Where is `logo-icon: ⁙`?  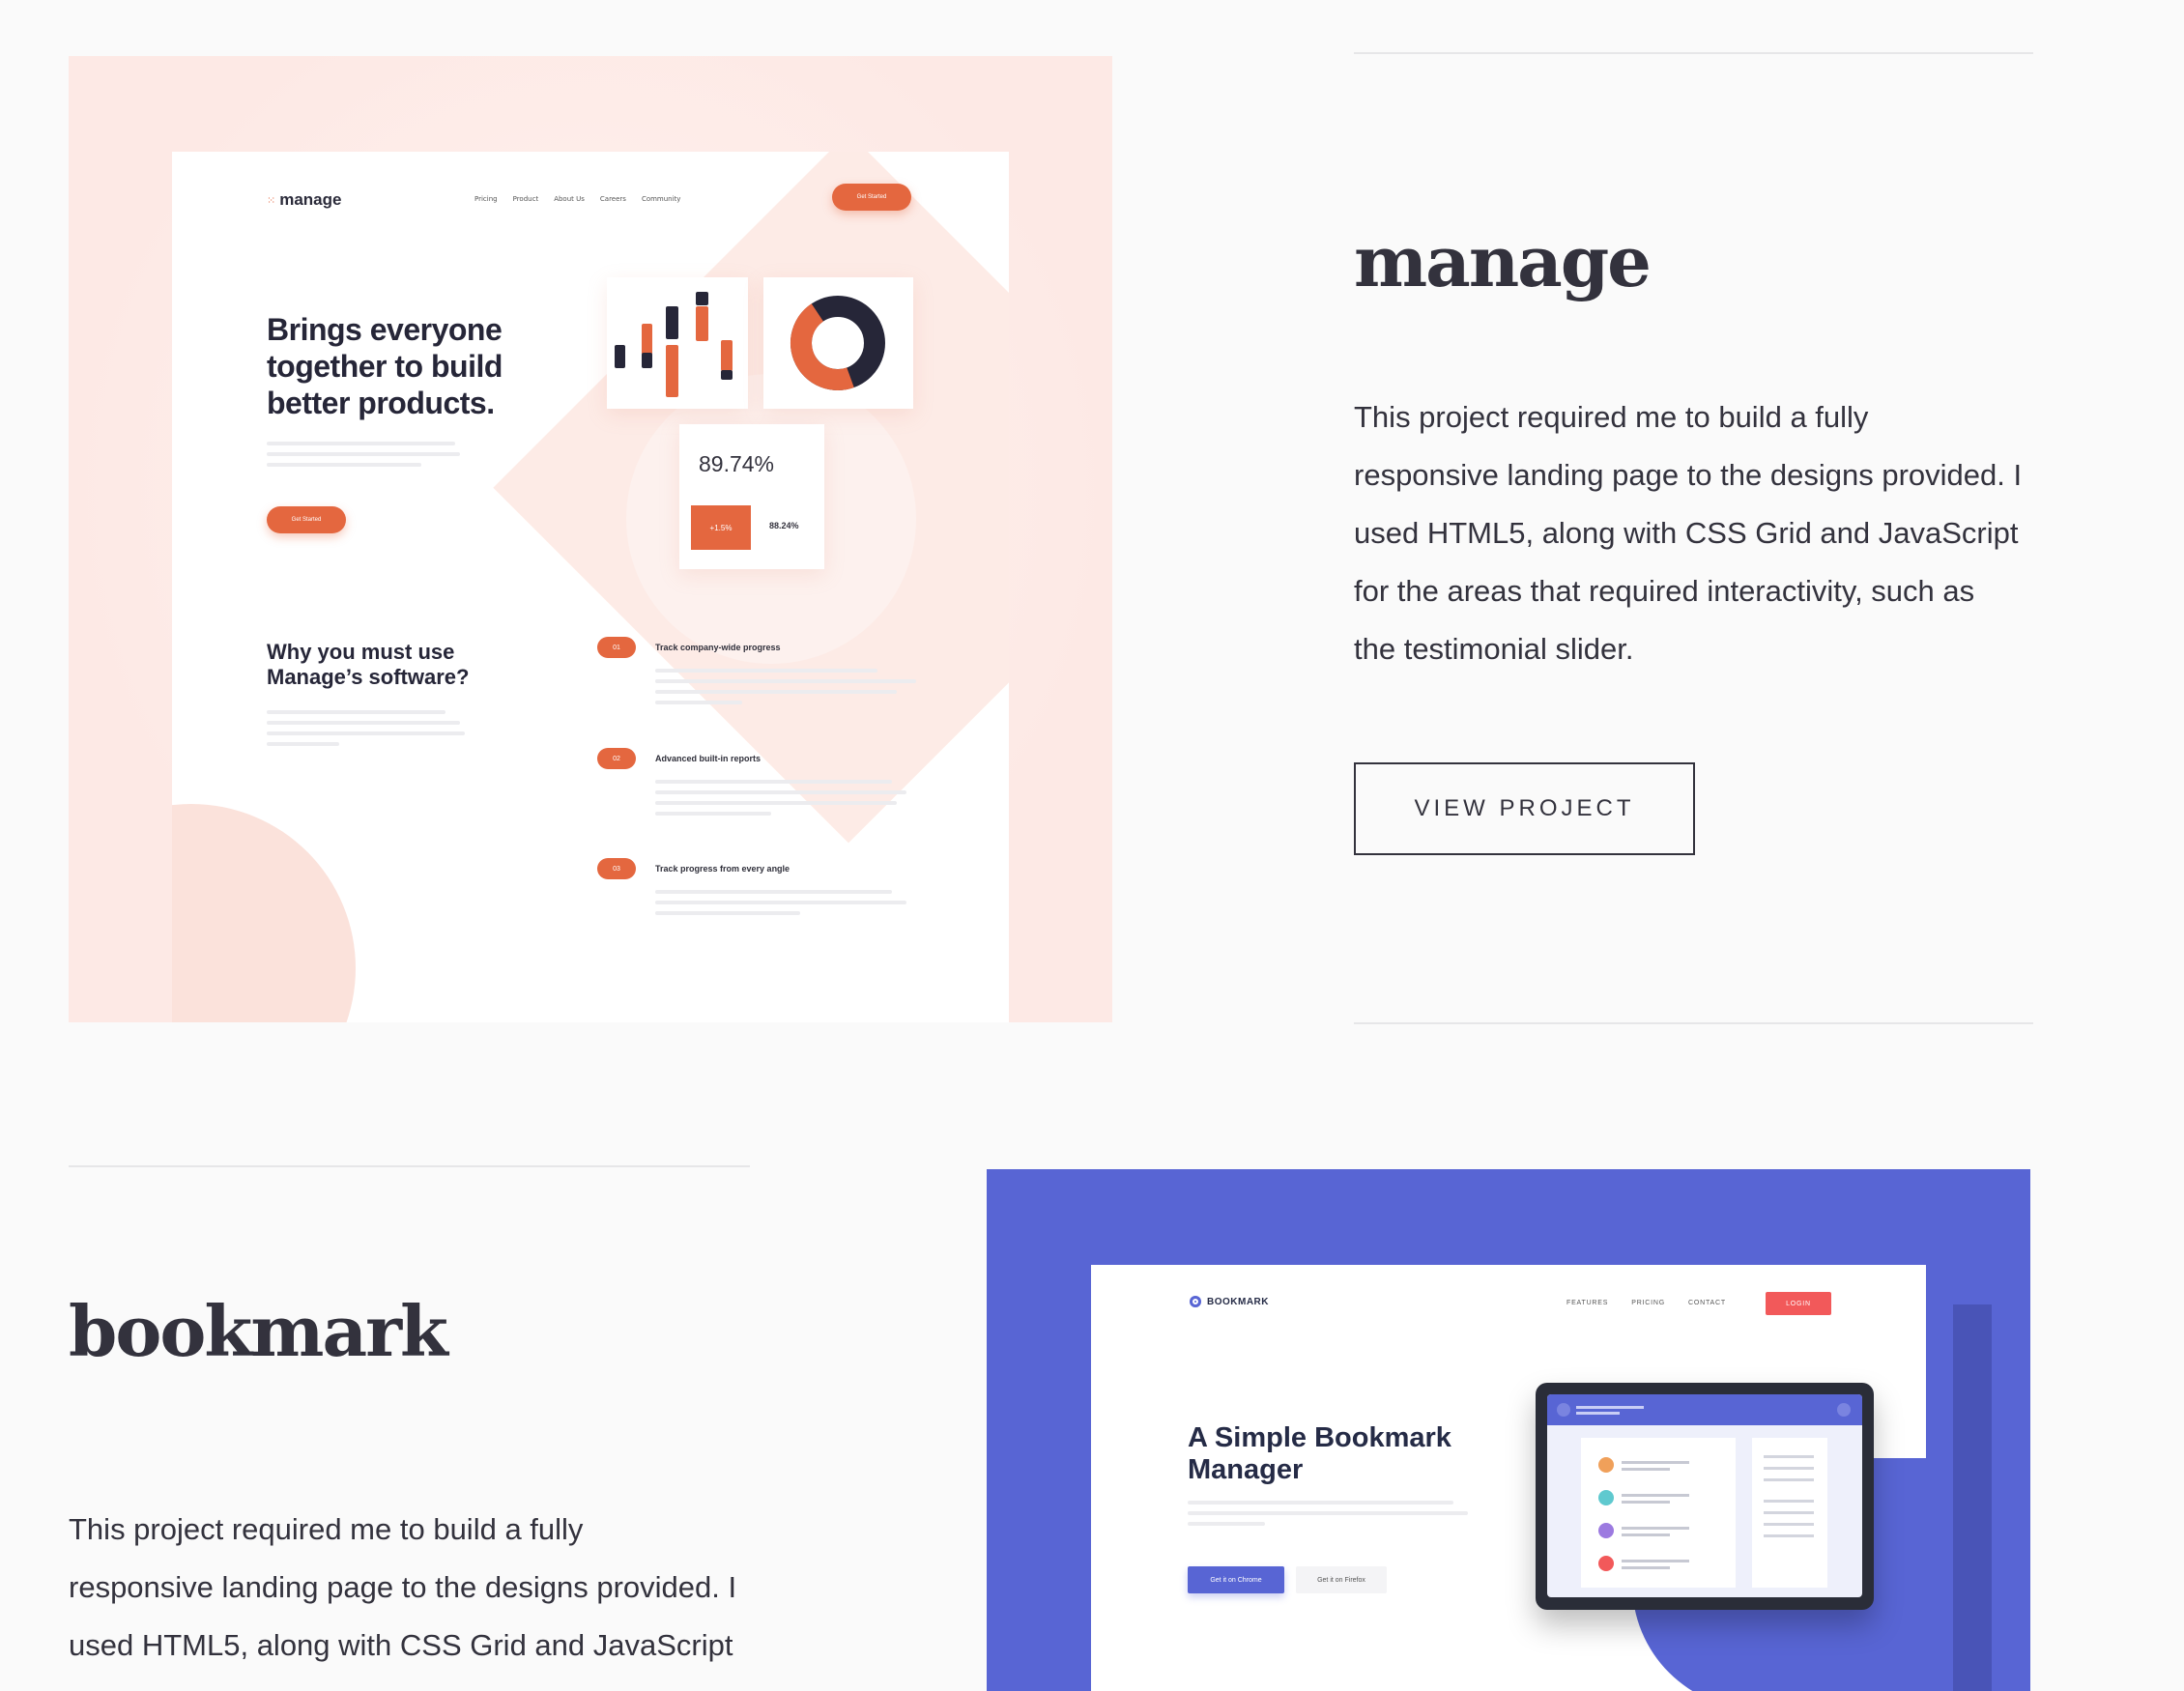 logo-icon: ⁙ is located at coordinates (271, 201).